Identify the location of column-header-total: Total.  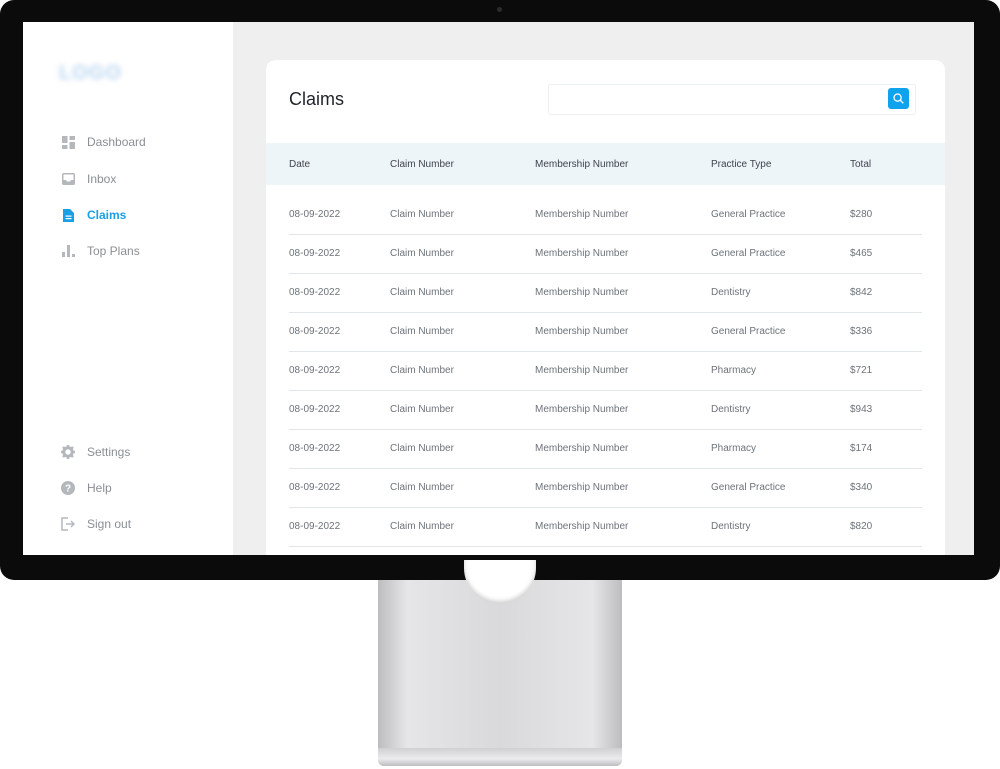
(860, 164).